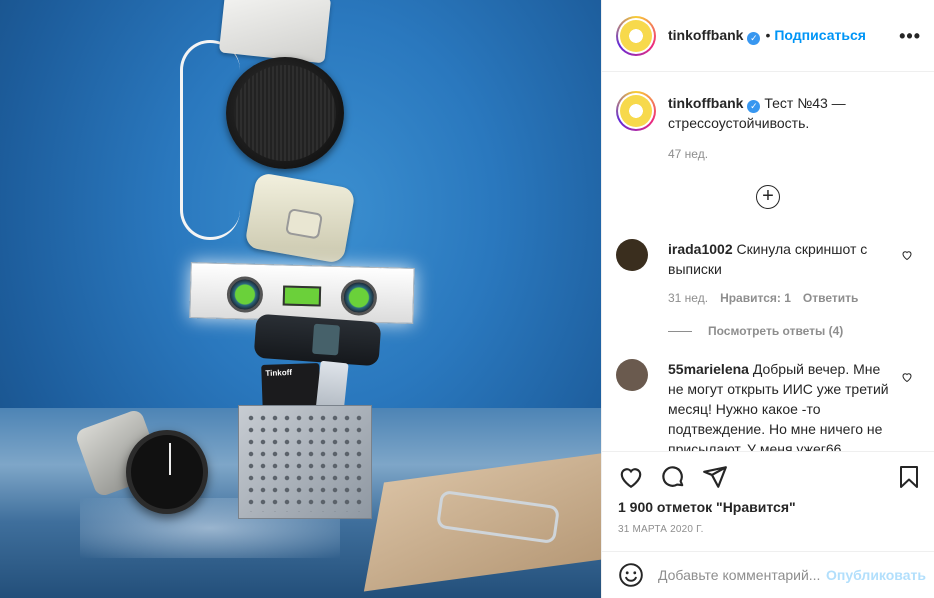  What do you see at coordinates (302, 296) in the screenshot?
I see `level-vial-middle` at bounding box center [302, 296].